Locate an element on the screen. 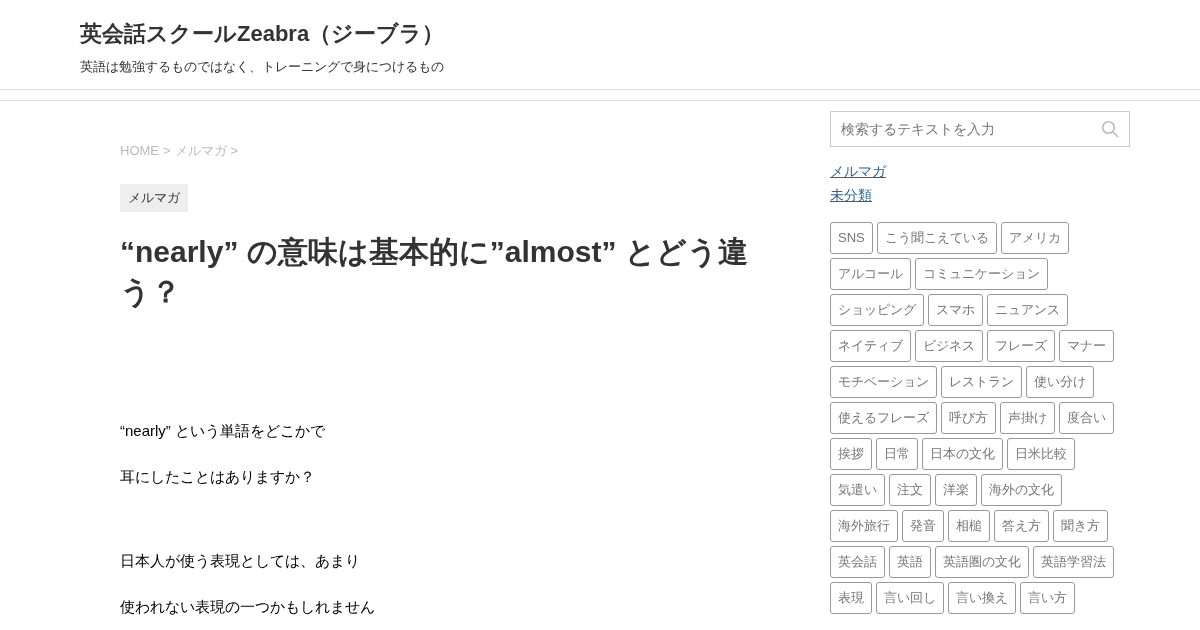 The image size is (1200, 630). tag-link: 英語学習法 is located at coordinates (1073, 562).